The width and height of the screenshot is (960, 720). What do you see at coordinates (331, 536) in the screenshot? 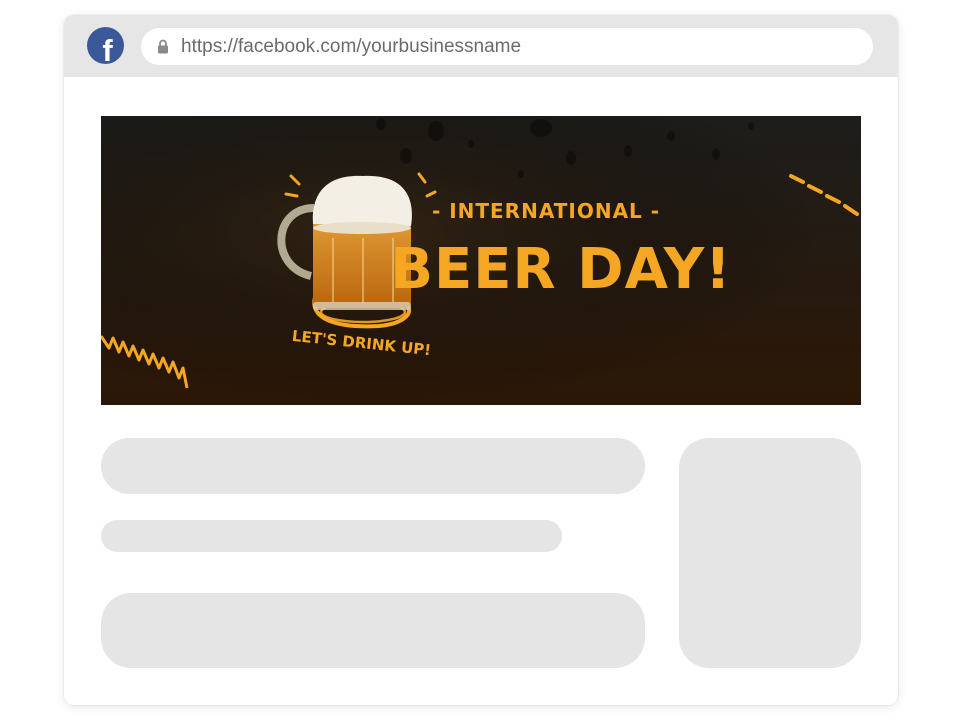
I see `placeholder-bar-subtitle` at bounding box center [331, 536].